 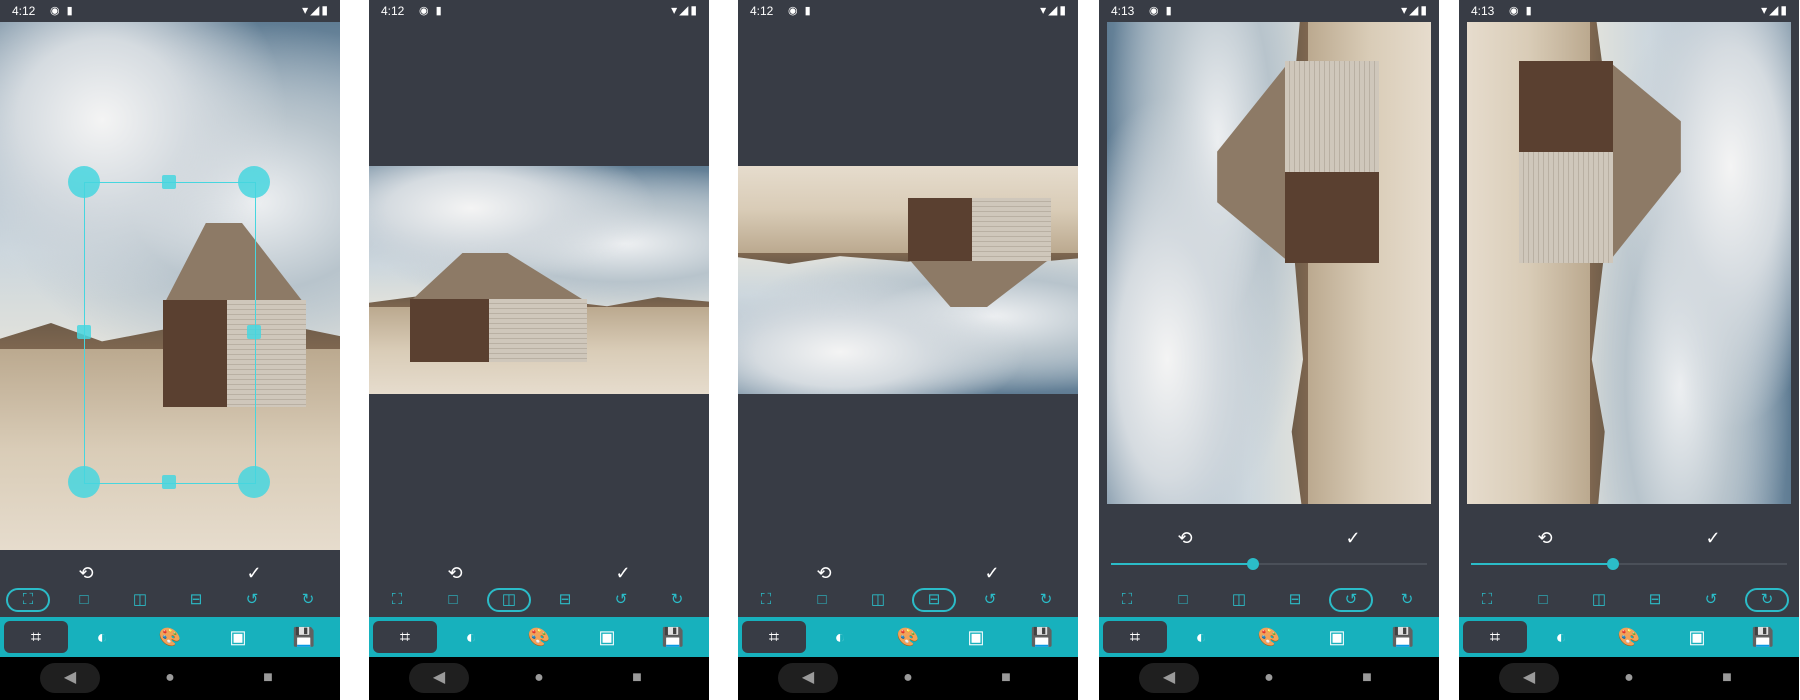 What do you see at coordinates (169, 182) in the screenshot?
I see `crop-handle-top` at bounding box center [169, 182].